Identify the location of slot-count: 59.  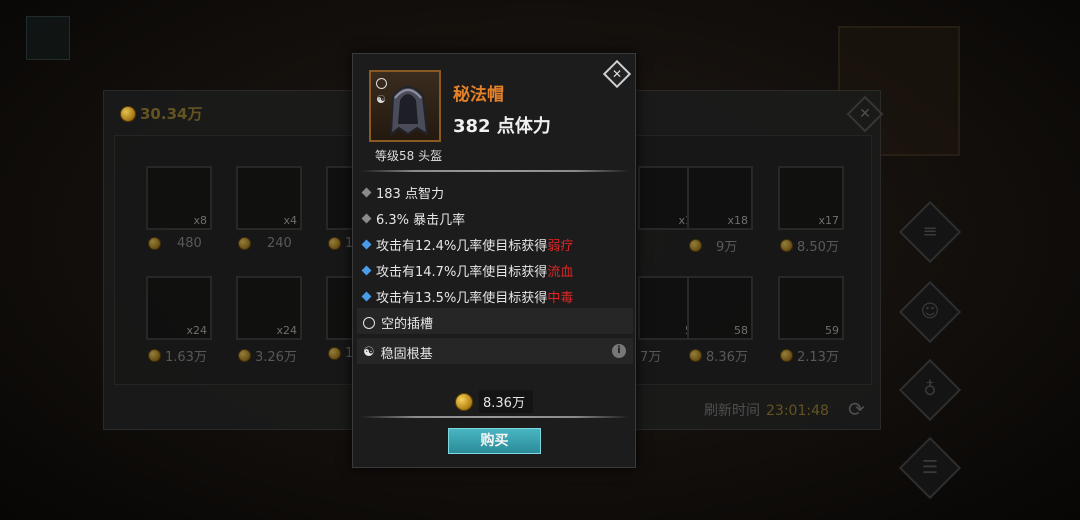
(832, 330).